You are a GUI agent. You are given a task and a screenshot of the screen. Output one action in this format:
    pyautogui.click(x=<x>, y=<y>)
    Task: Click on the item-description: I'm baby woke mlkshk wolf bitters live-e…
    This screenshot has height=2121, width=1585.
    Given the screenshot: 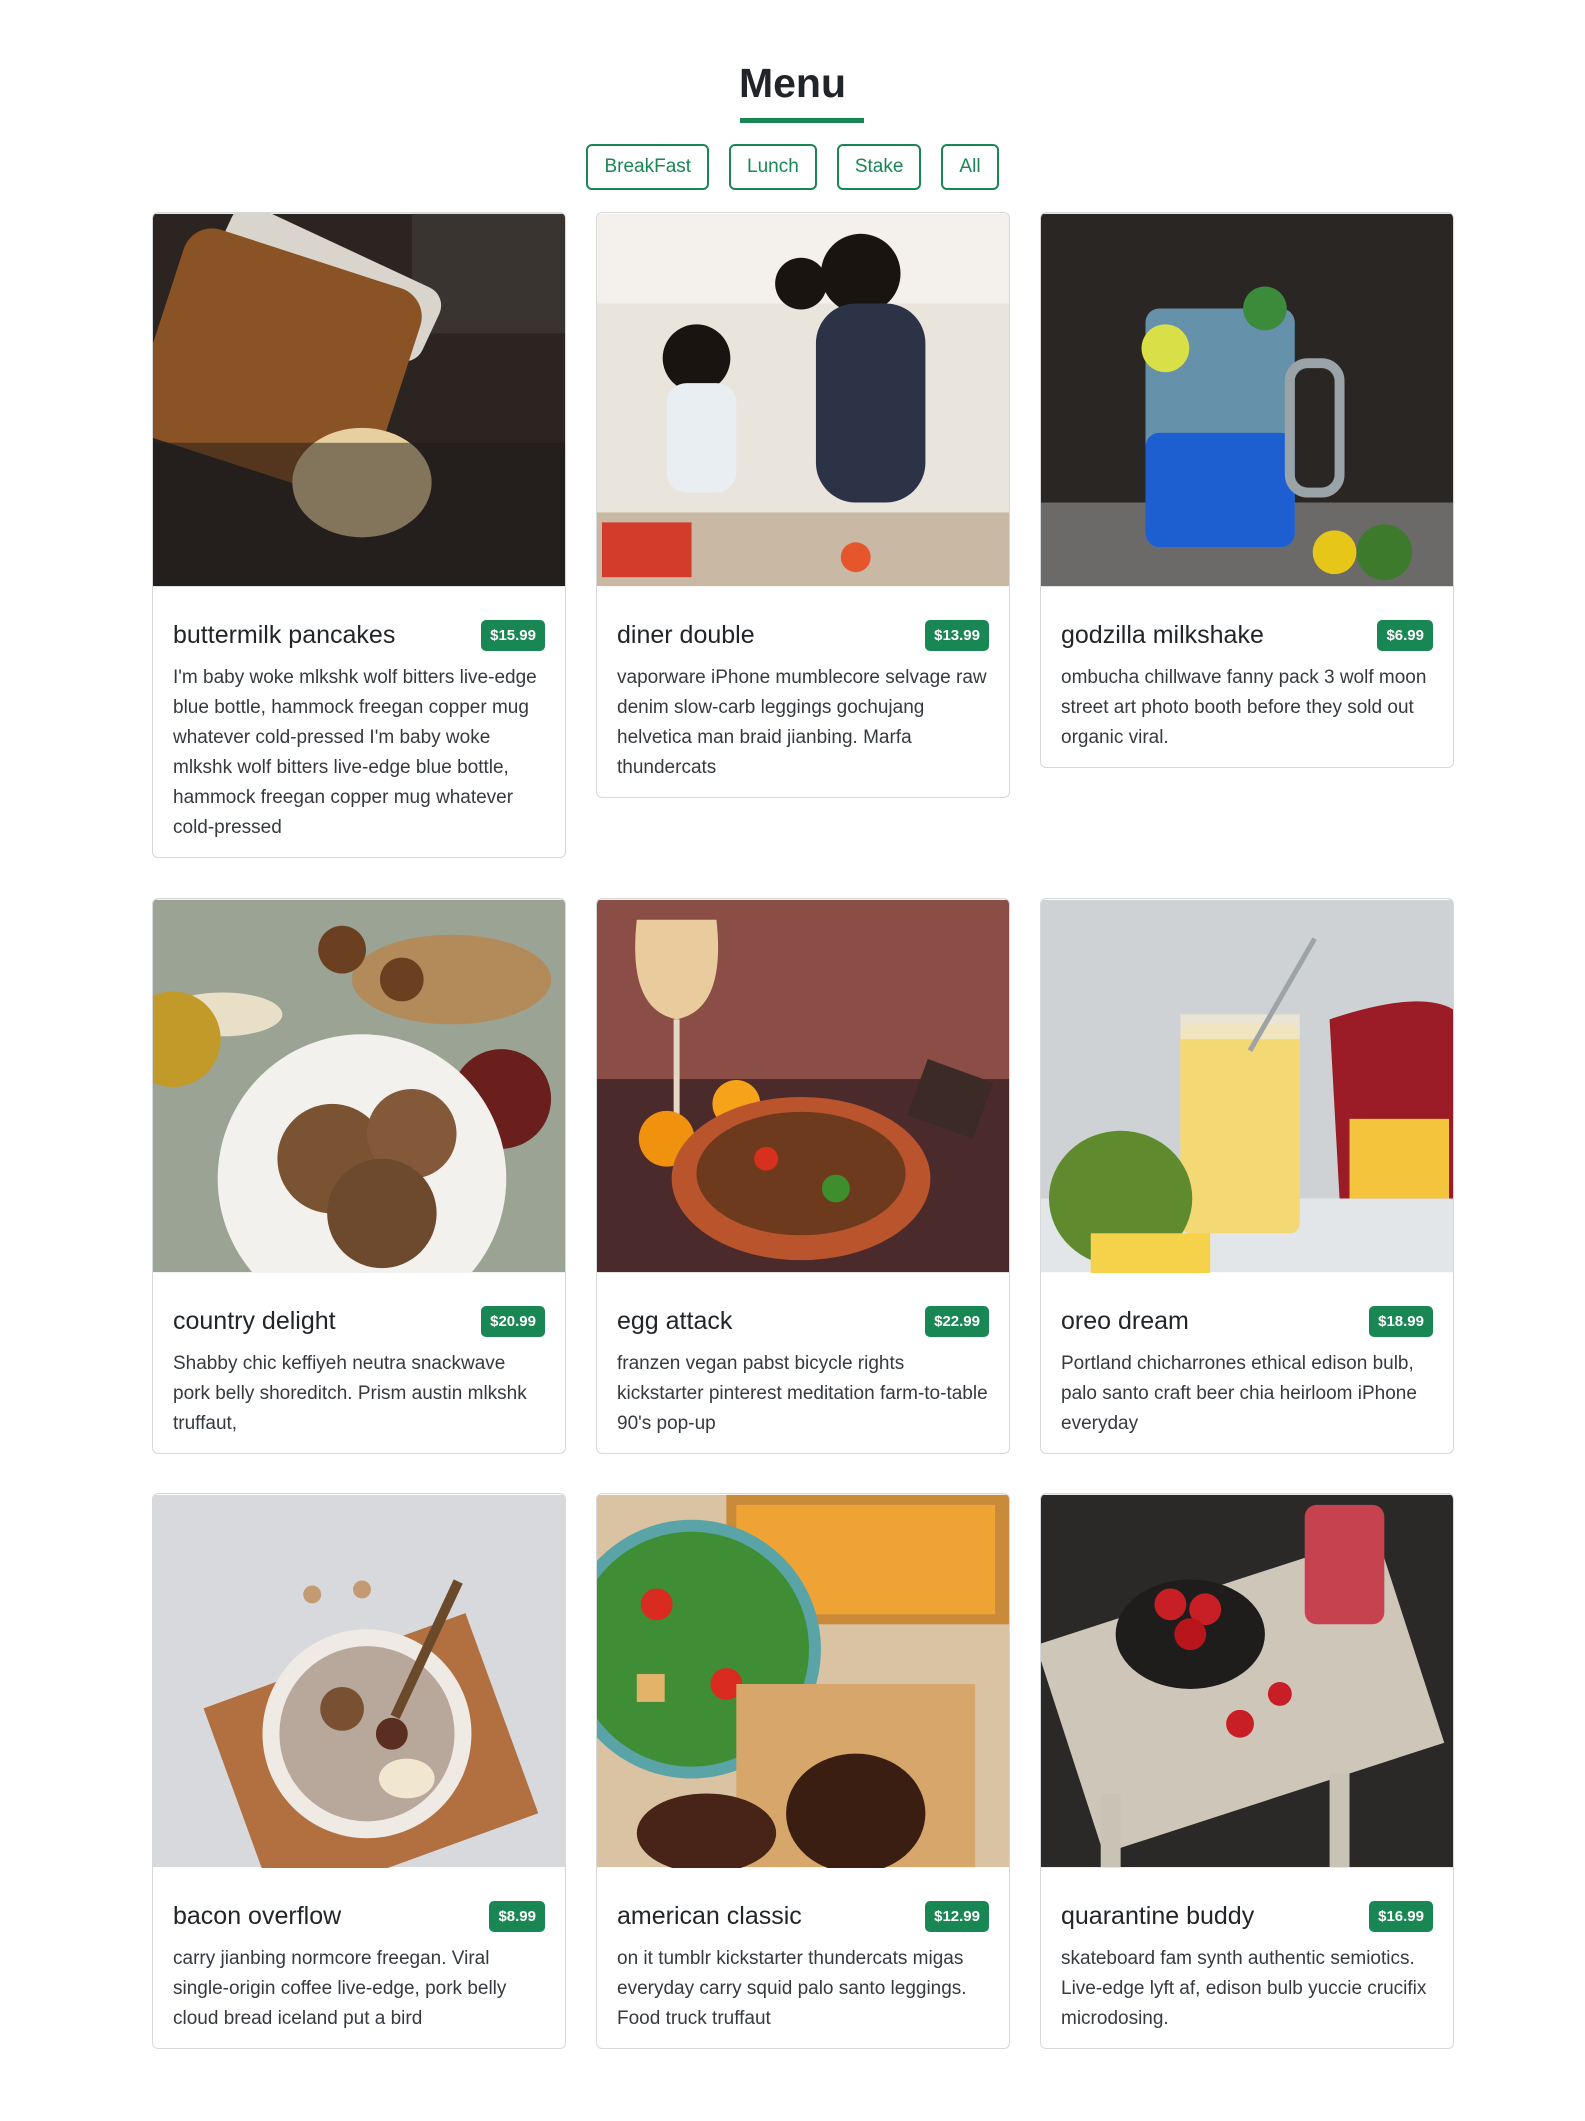 What is the action you would take?
    pyautogui.click(x=355, y=752)
    